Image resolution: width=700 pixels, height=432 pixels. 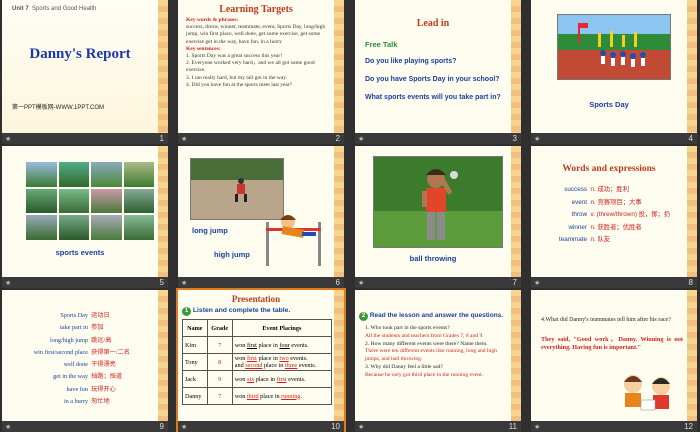 What do you see at coordinates (438, 202) in the screenshot?
I see `ball-throwing-photo` at bounding box center [438, 202].